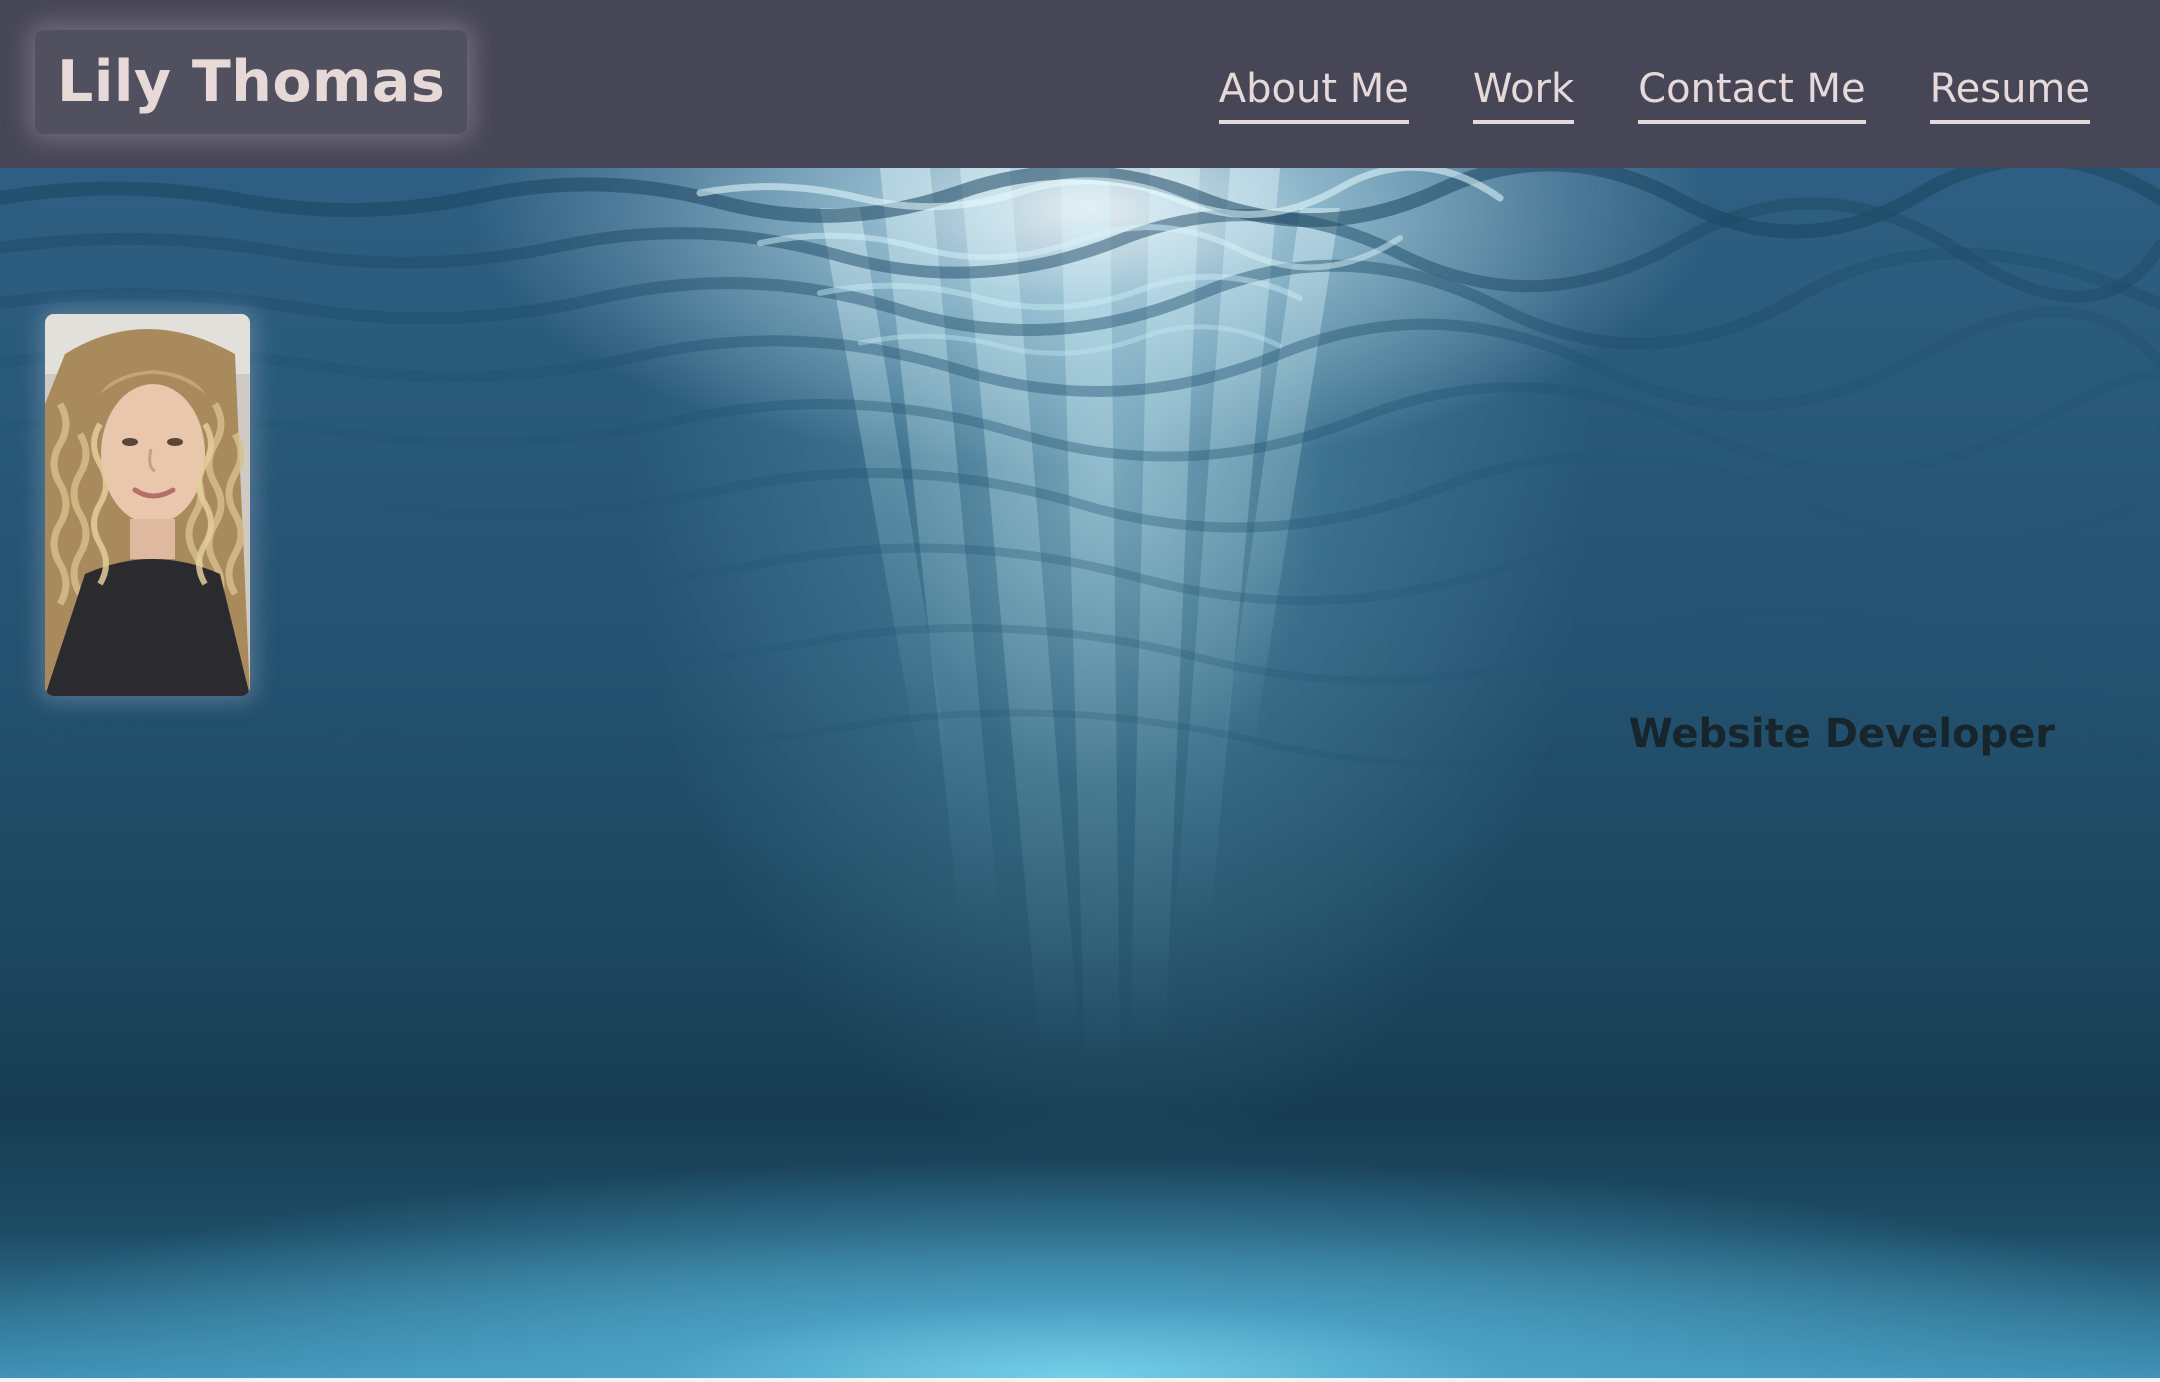 The width and height of the screenshot is (2160, 1382). Describe the element at coordinates (1841, 734) in the screenshot. I see `hero-tagline: Website Developer` at that location.